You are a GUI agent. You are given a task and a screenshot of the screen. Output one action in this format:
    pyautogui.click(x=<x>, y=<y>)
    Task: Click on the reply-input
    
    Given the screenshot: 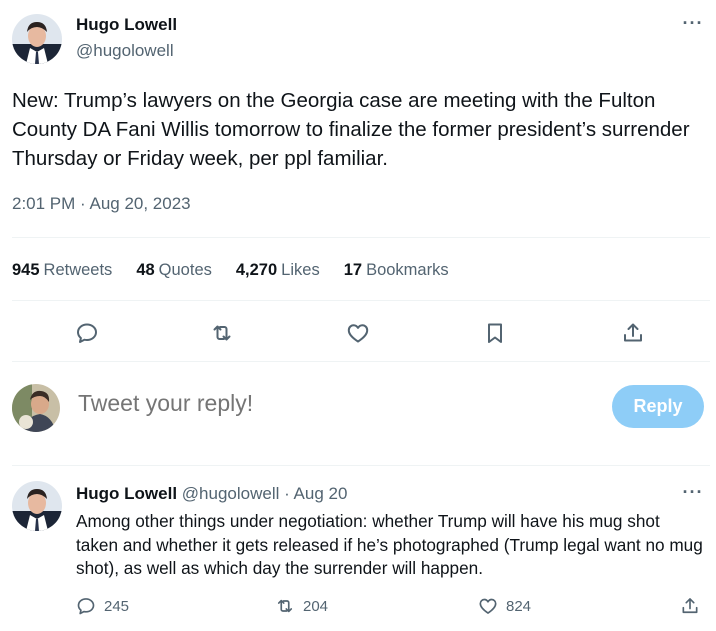 What is the action you would take?
    pyautogui.click(x=328, y=403)
    